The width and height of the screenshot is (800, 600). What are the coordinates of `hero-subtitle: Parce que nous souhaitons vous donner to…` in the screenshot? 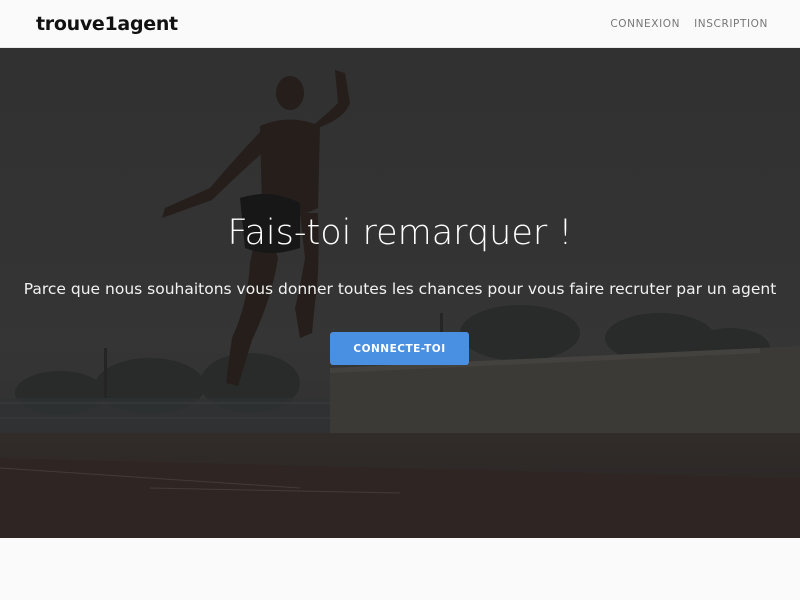 It's located at (400, 289).